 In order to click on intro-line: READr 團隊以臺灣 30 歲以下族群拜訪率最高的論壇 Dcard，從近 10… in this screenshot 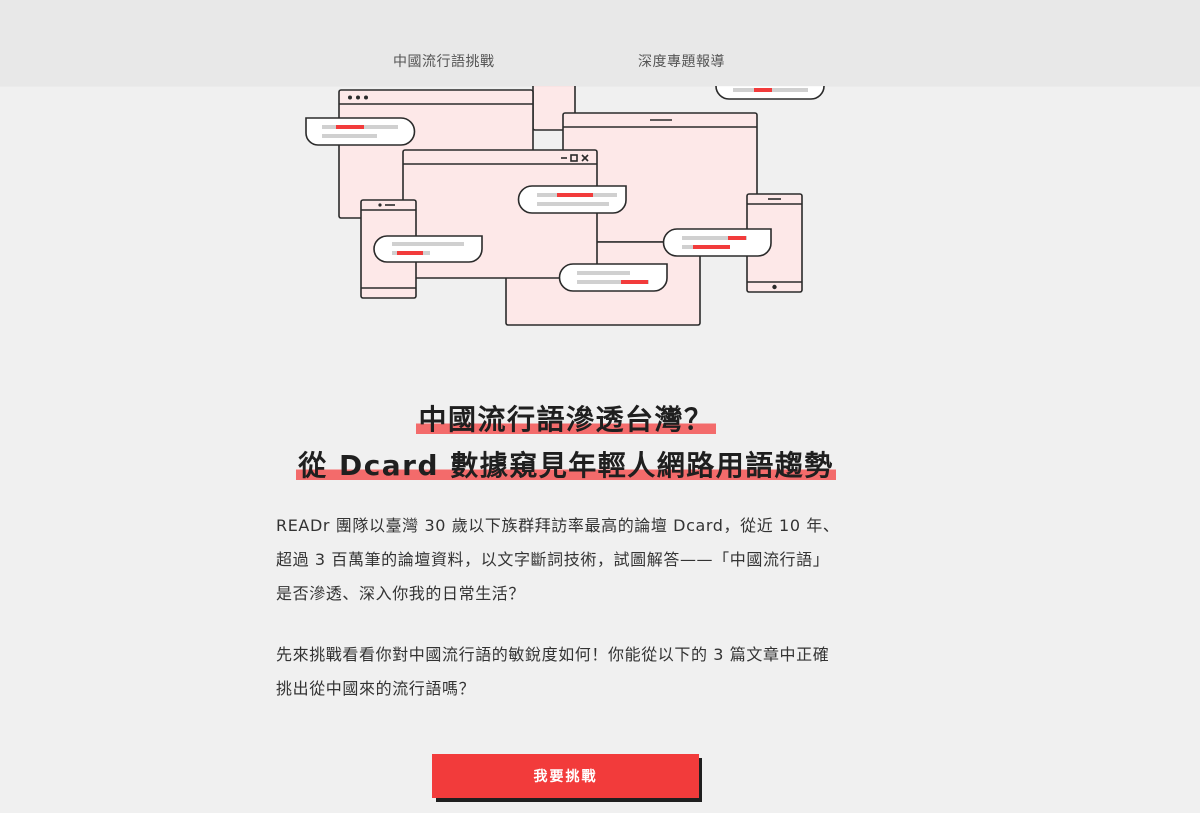, I will do `click(558, 525)`.